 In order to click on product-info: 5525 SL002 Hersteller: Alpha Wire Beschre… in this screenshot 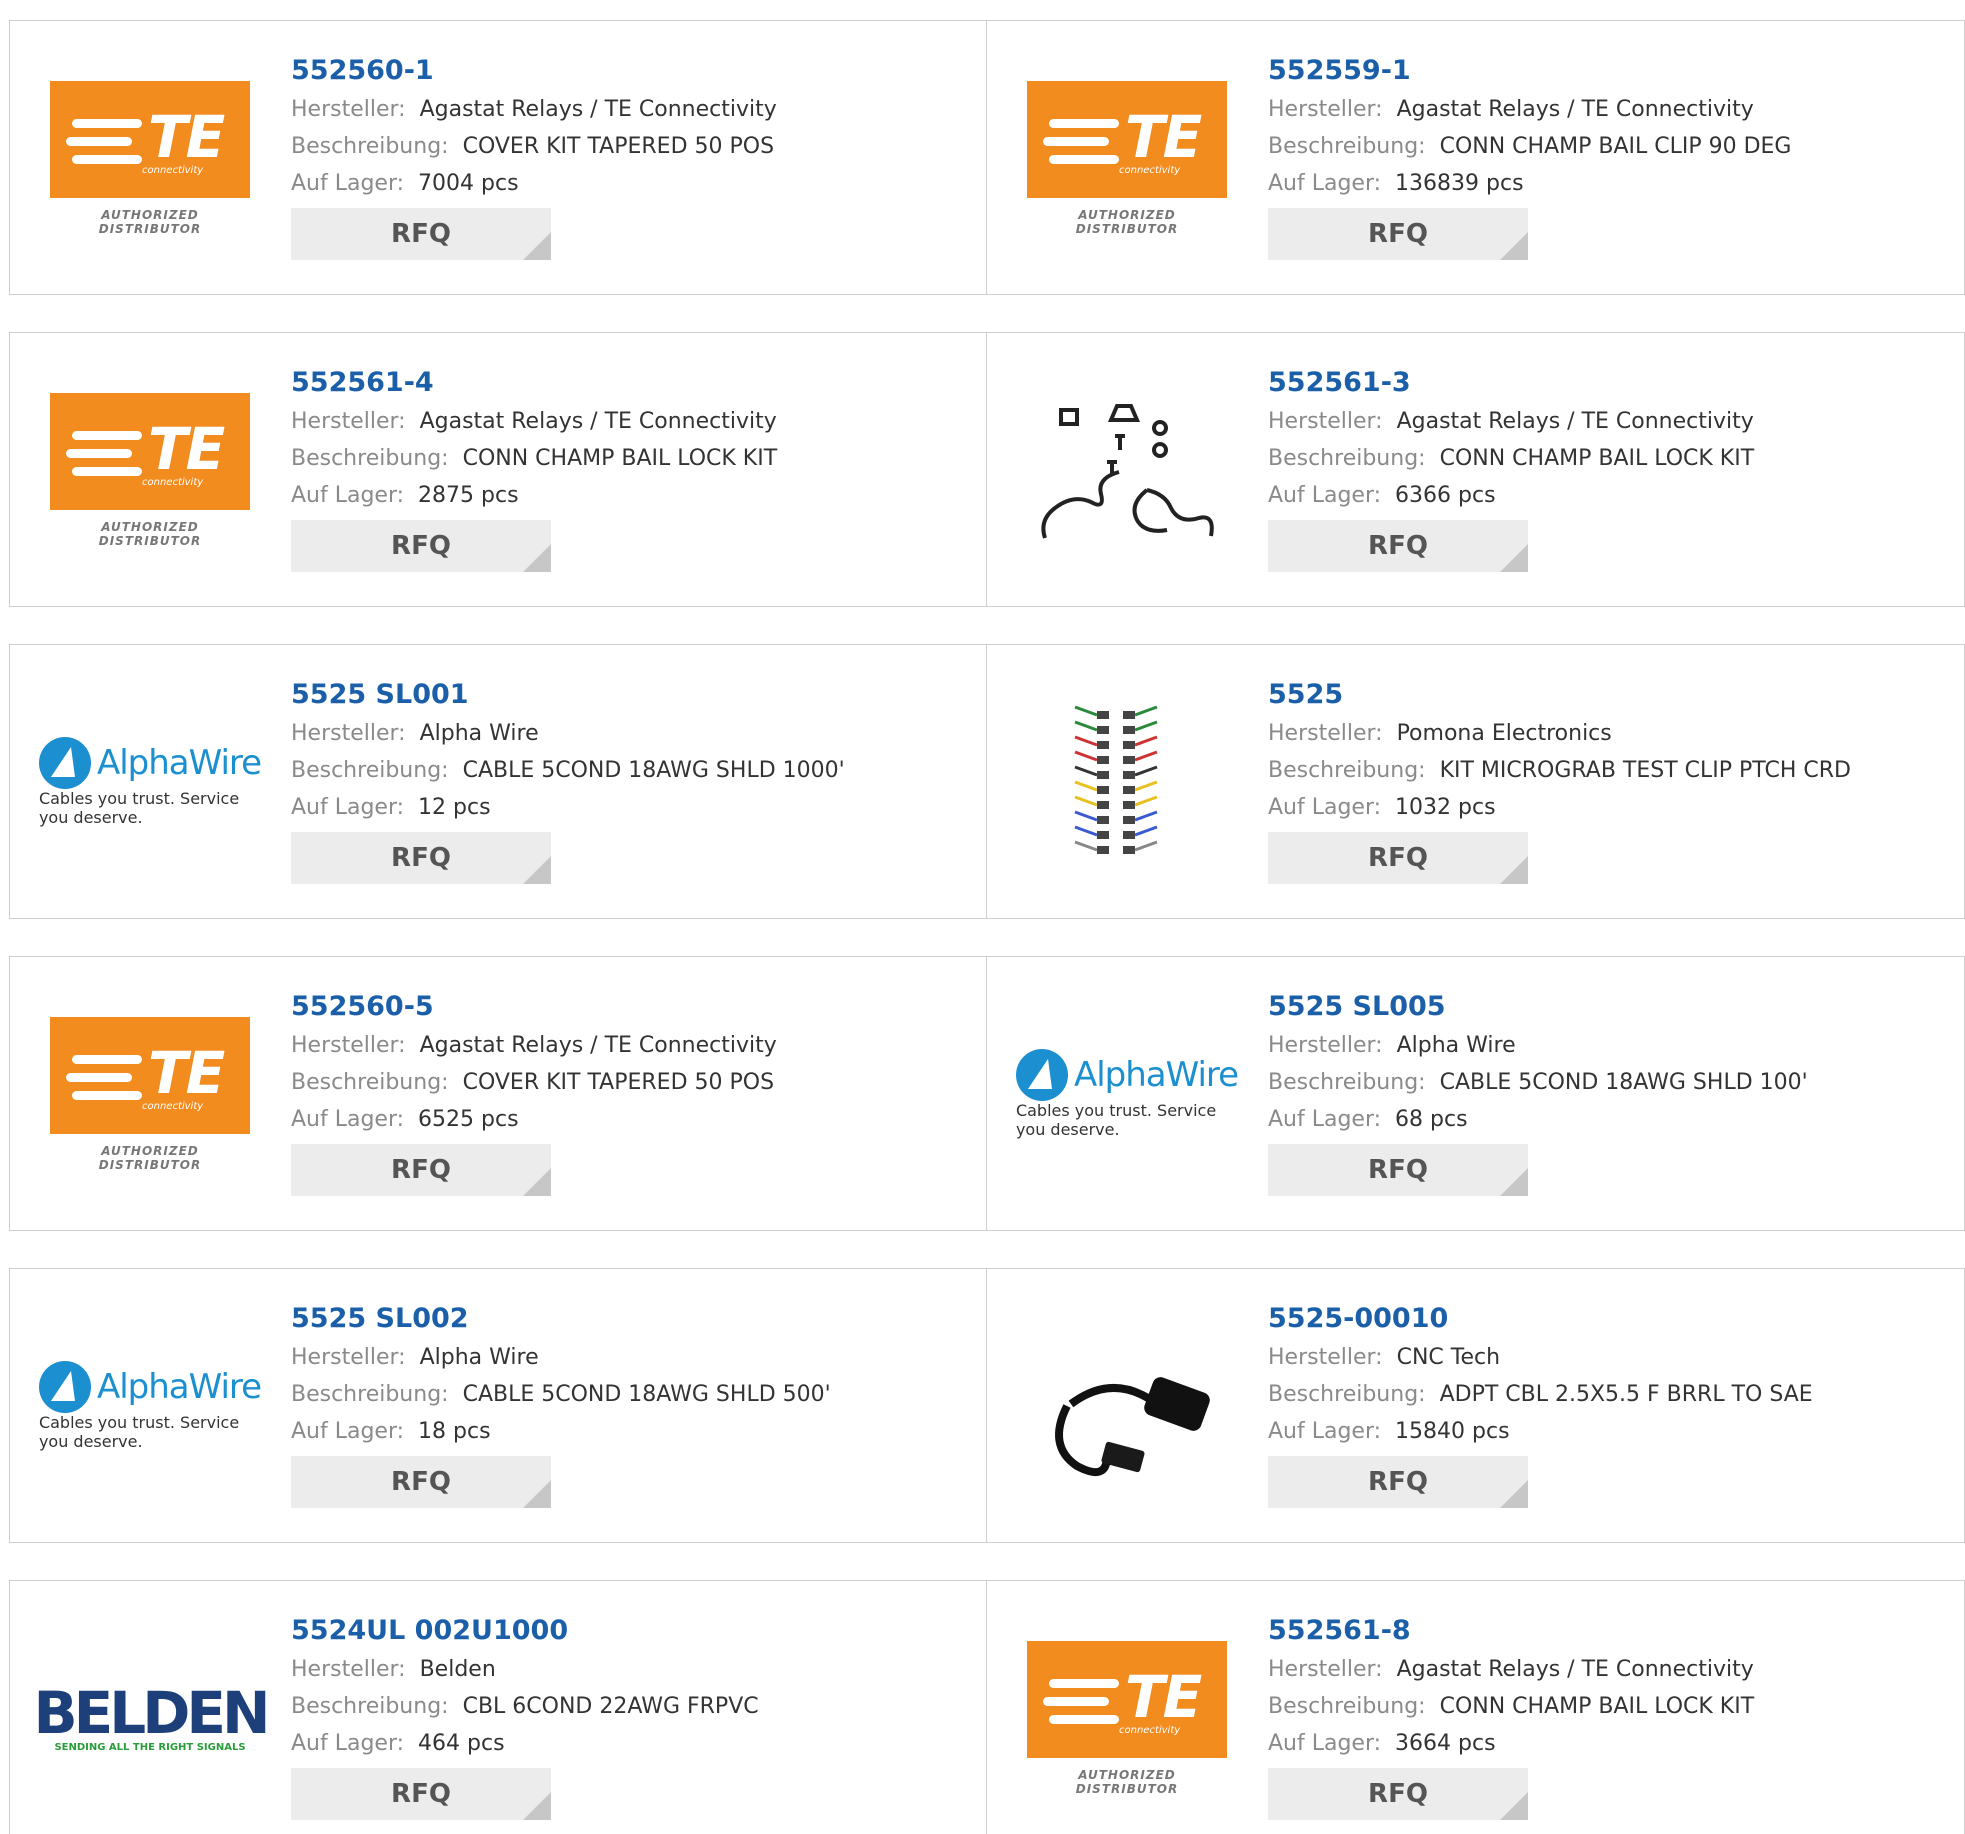, I will do `click(633, 1403)`.